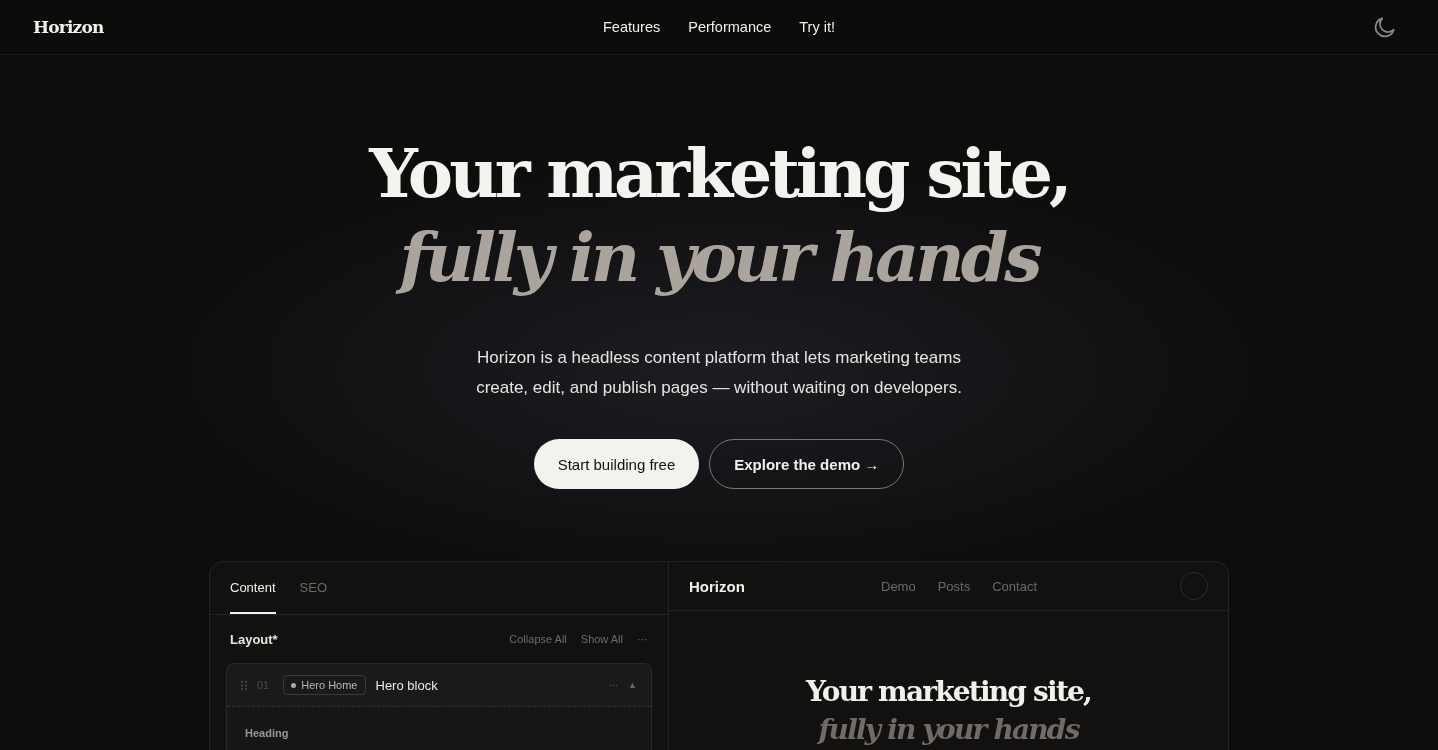 Image resolution: width=1438 pixels, height=750 pixels. What do you see at coordinates (253, 588) in the screenshot?
I see `editor-tab: Content` at bounding box center [253, 588].